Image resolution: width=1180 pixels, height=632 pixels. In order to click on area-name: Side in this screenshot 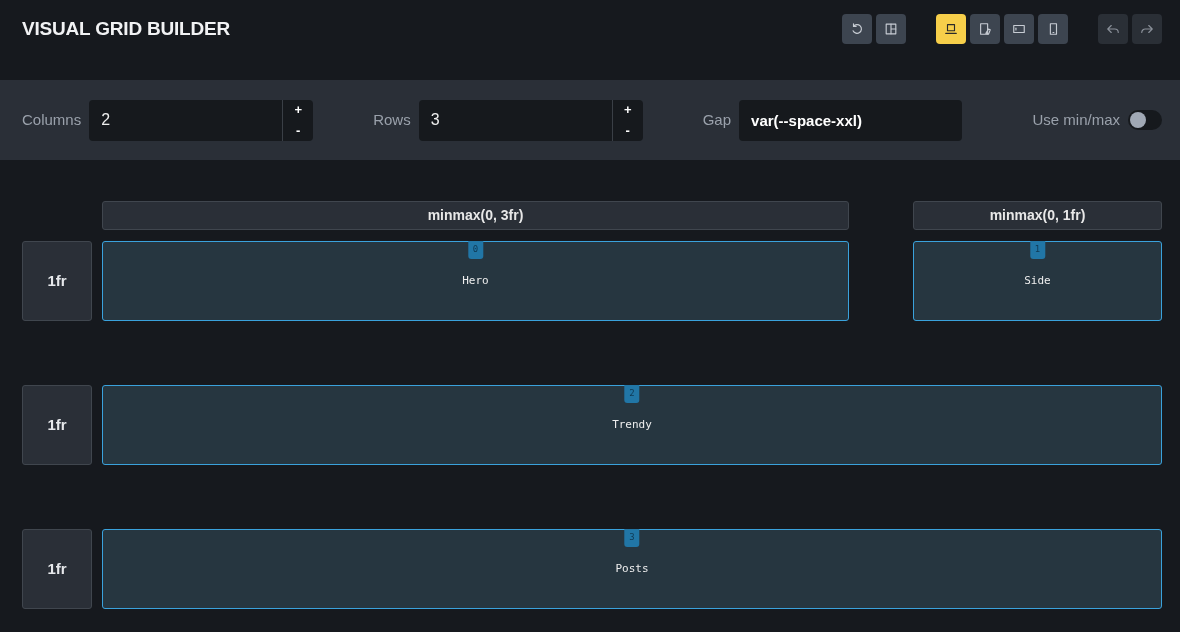, I will do `click(1037, 280)`.